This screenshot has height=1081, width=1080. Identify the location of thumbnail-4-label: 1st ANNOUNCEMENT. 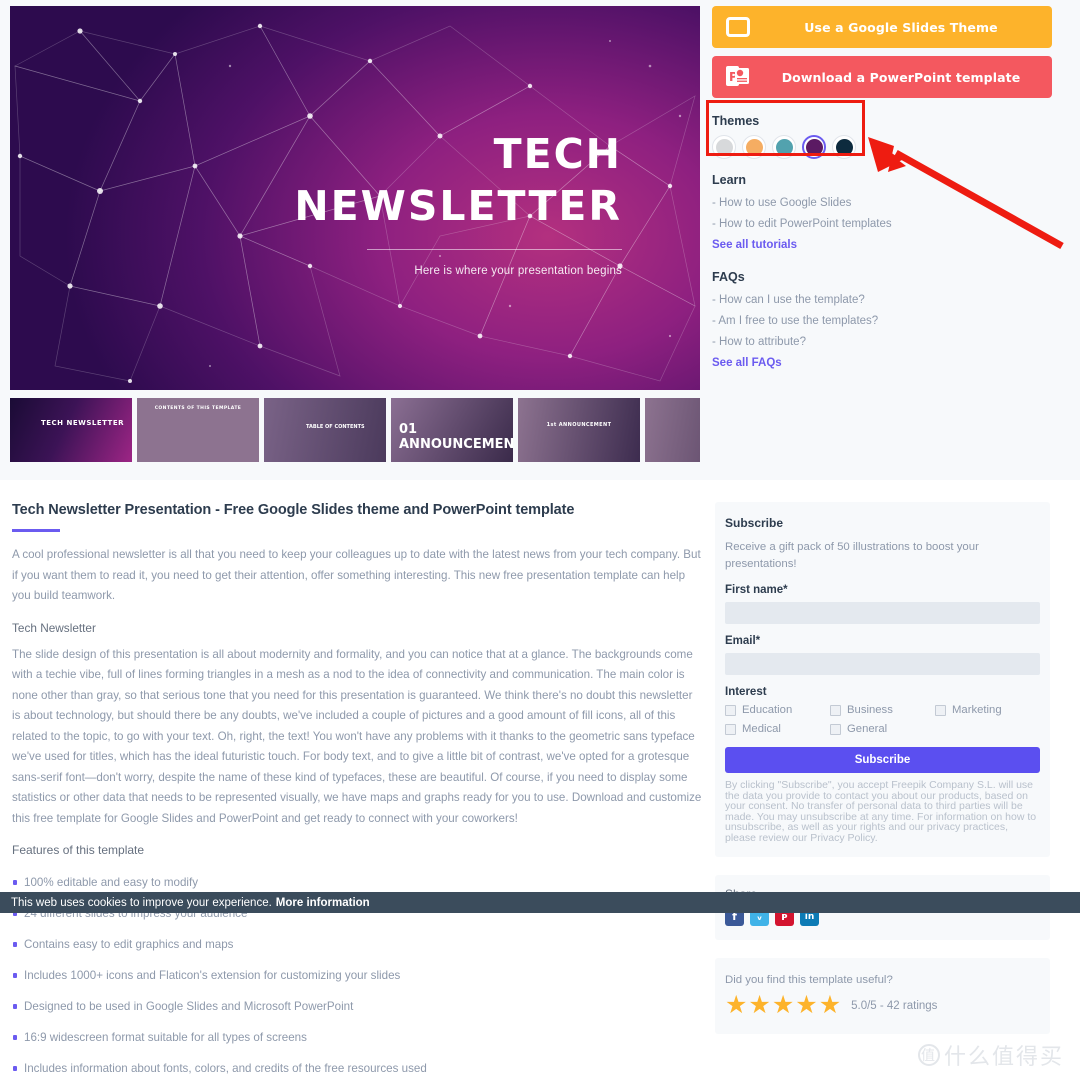
(579, 425).